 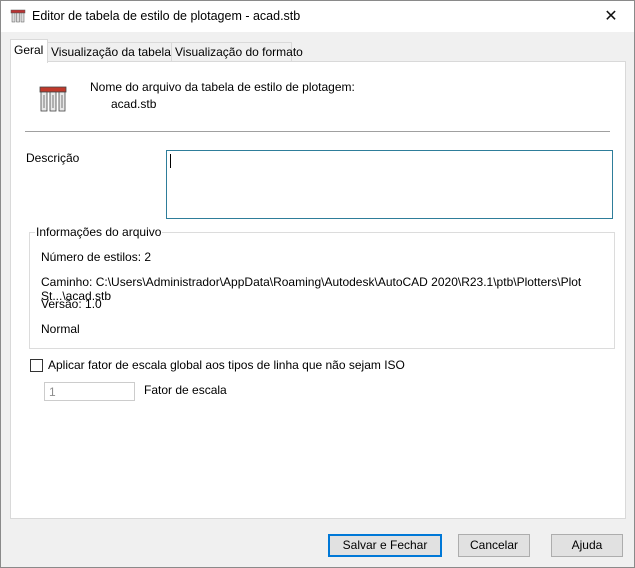 I want to click on close-button: ✕, so click(x=611, y=16).